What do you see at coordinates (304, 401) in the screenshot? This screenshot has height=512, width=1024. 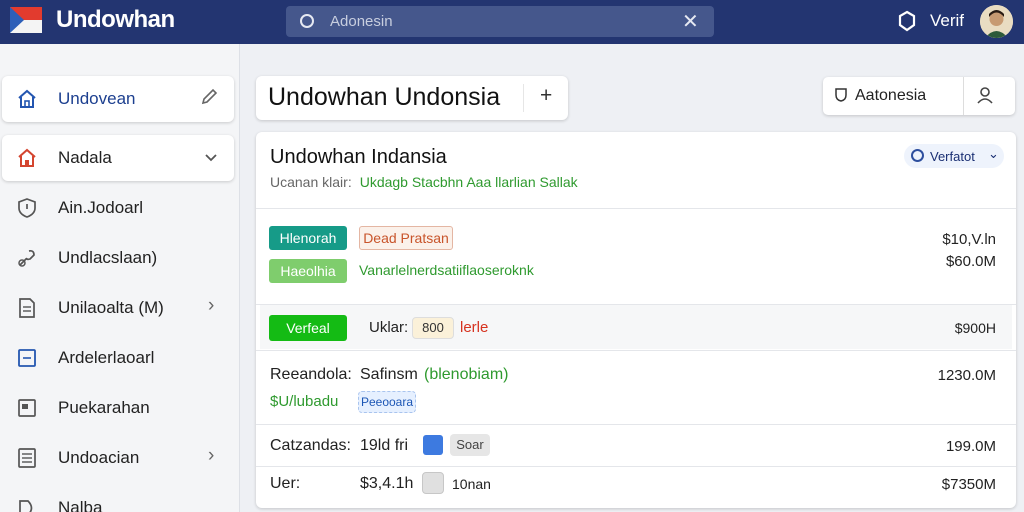 I see `row-label: $U/lubadu` at bounding box center [304, 401].